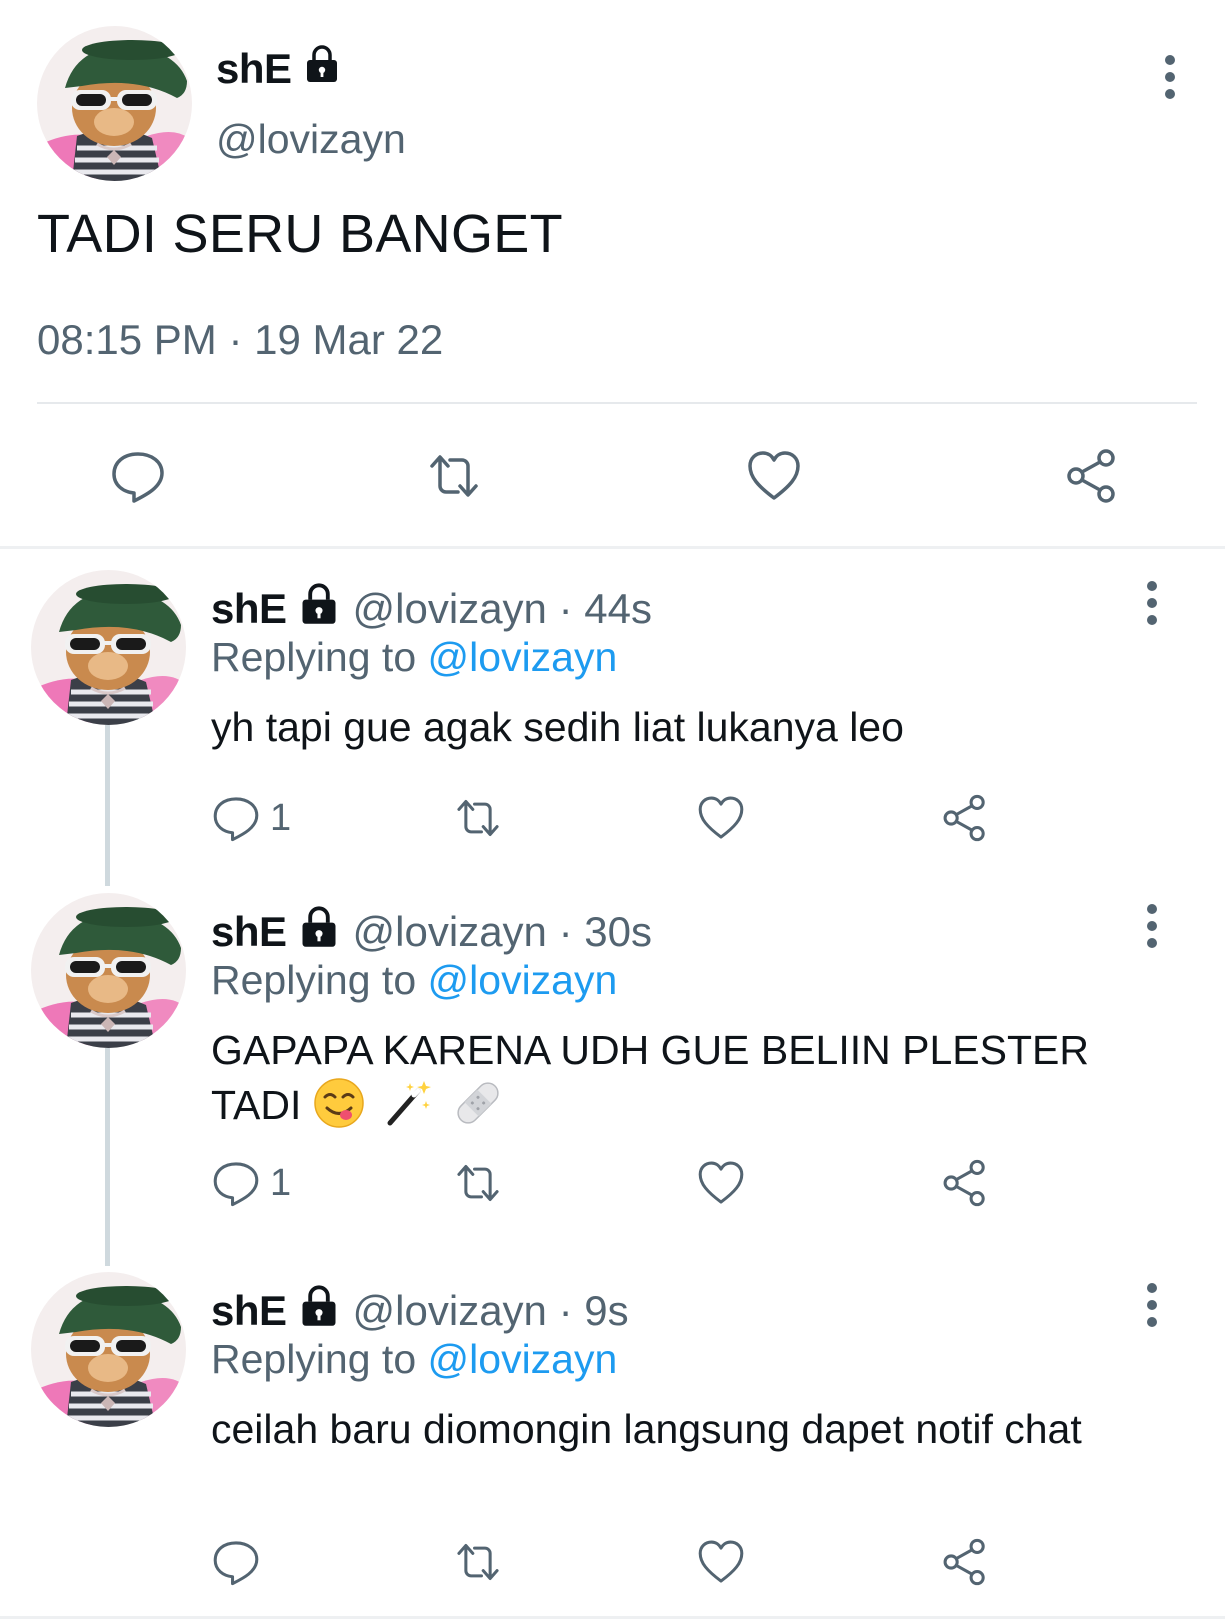 This screenshot has width=1225, height=1622. Describe the element at coordinates (557, 727) in the screenshot. I see `tweet-text: yh tapi gue agak sedih liat lukanya leo` at that location.